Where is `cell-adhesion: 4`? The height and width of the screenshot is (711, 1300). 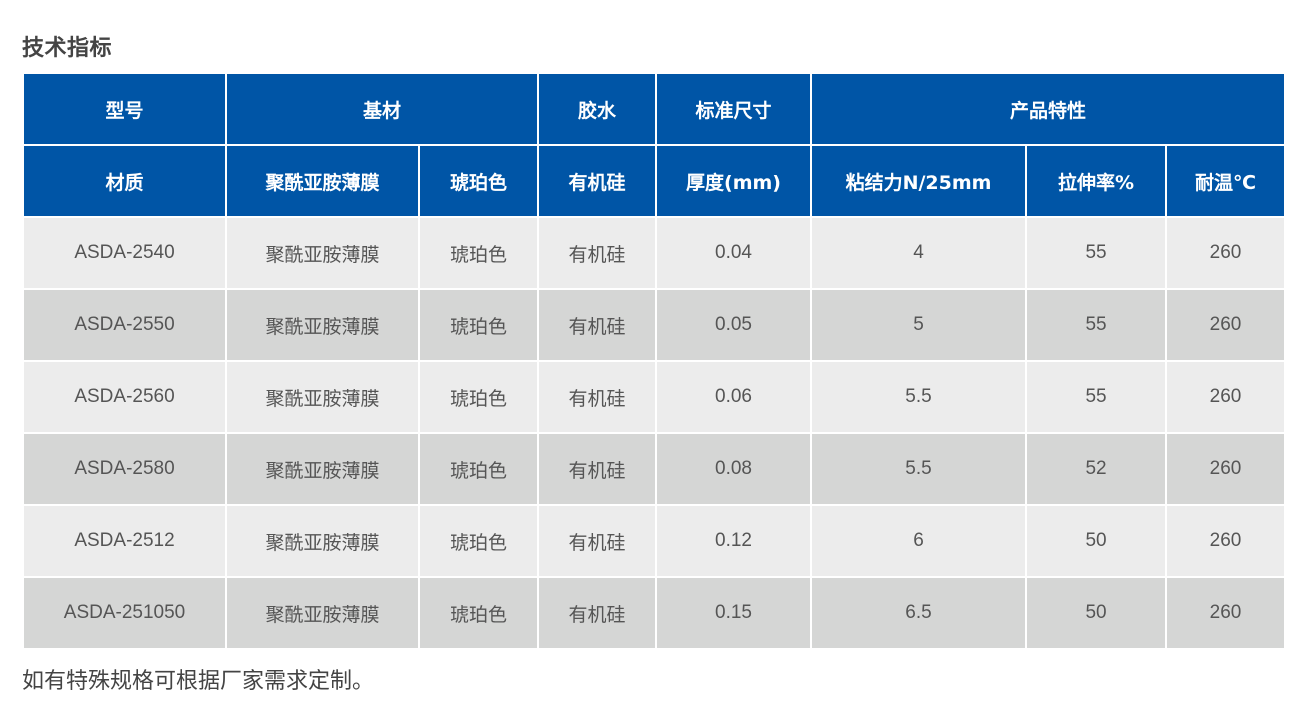 cell-adhesion: 4 is located at coordinates (919, 253).